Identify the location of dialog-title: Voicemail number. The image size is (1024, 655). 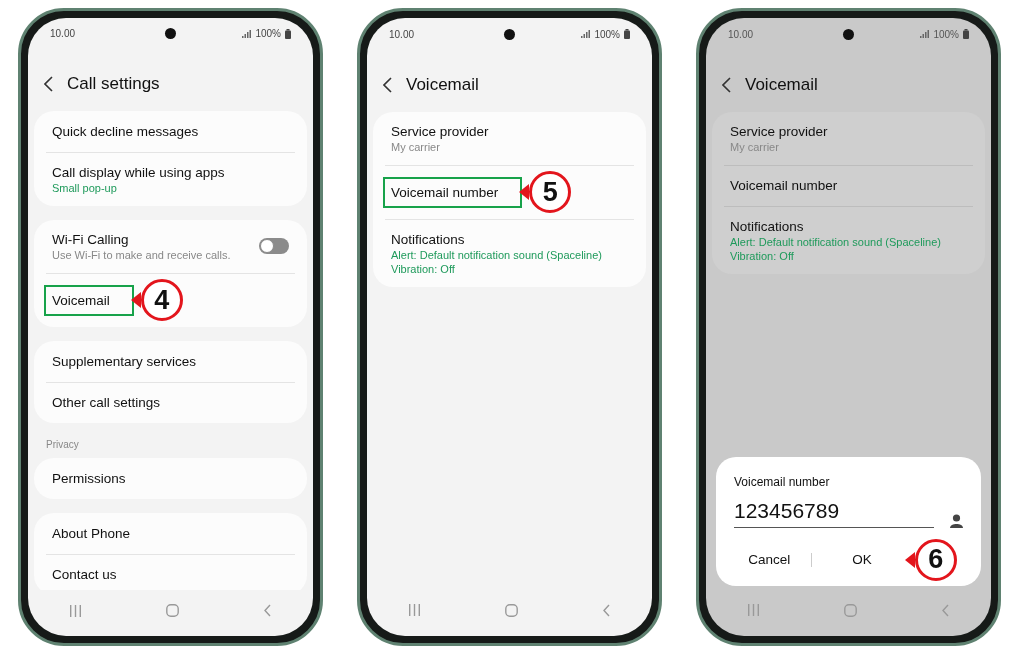
(782, 483).